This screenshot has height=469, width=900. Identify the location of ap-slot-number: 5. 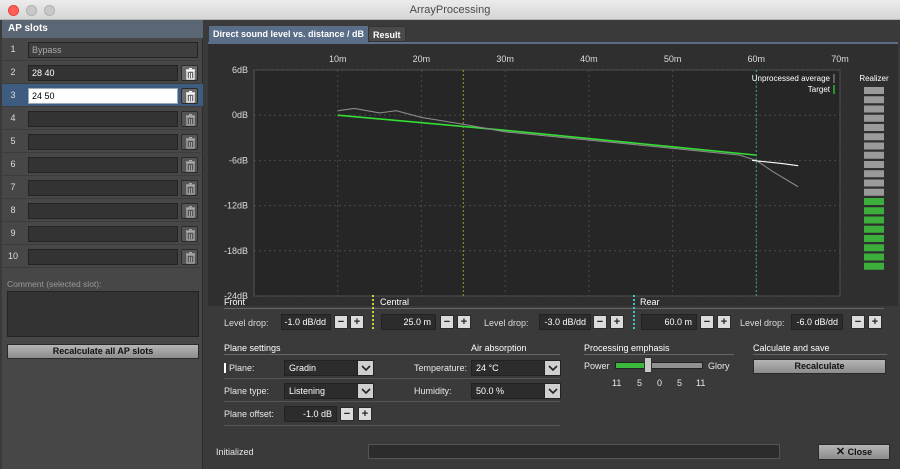
(13, 141).